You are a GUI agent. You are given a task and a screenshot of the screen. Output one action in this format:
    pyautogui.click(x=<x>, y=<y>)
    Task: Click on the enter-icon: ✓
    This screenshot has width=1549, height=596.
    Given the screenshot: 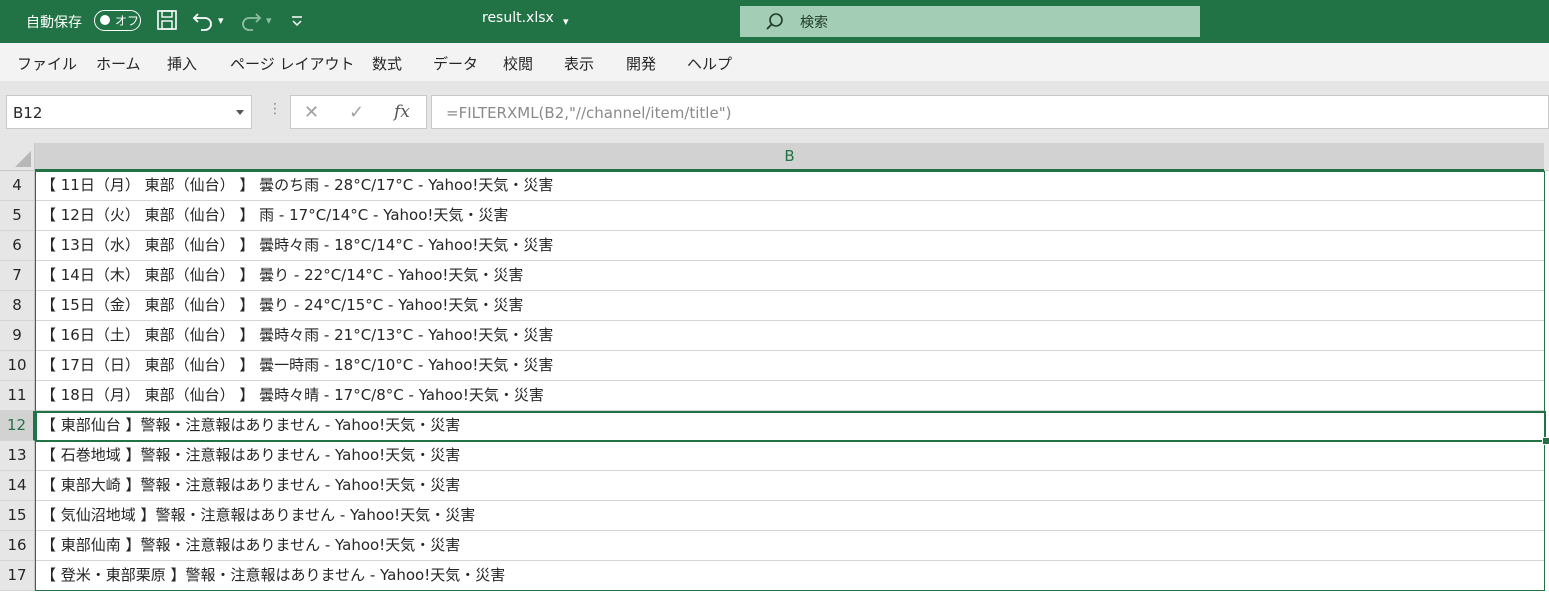 What is the action you would take?
    pyautogui.click(x=356, y=112)
    